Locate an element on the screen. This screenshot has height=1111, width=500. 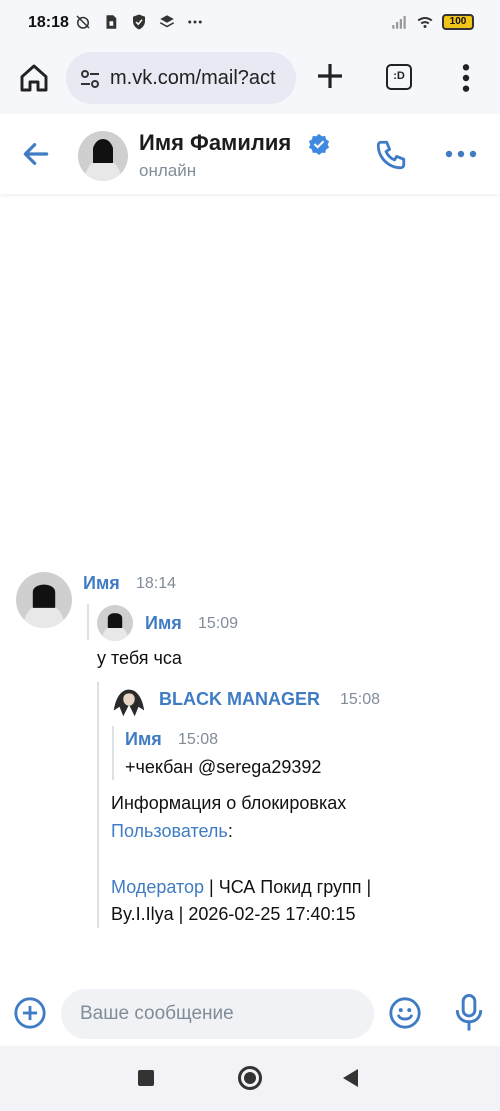
forward-text: +чекбан @serega29392 is located at coordinates (223, 767).